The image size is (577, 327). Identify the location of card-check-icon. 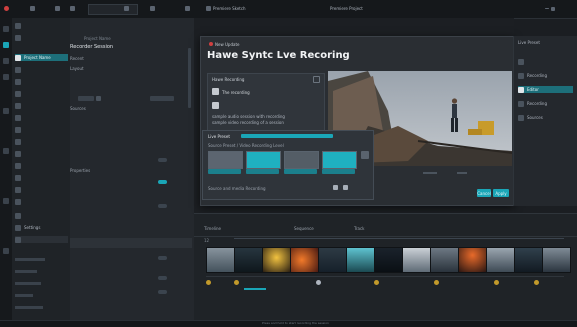
(316, 79).